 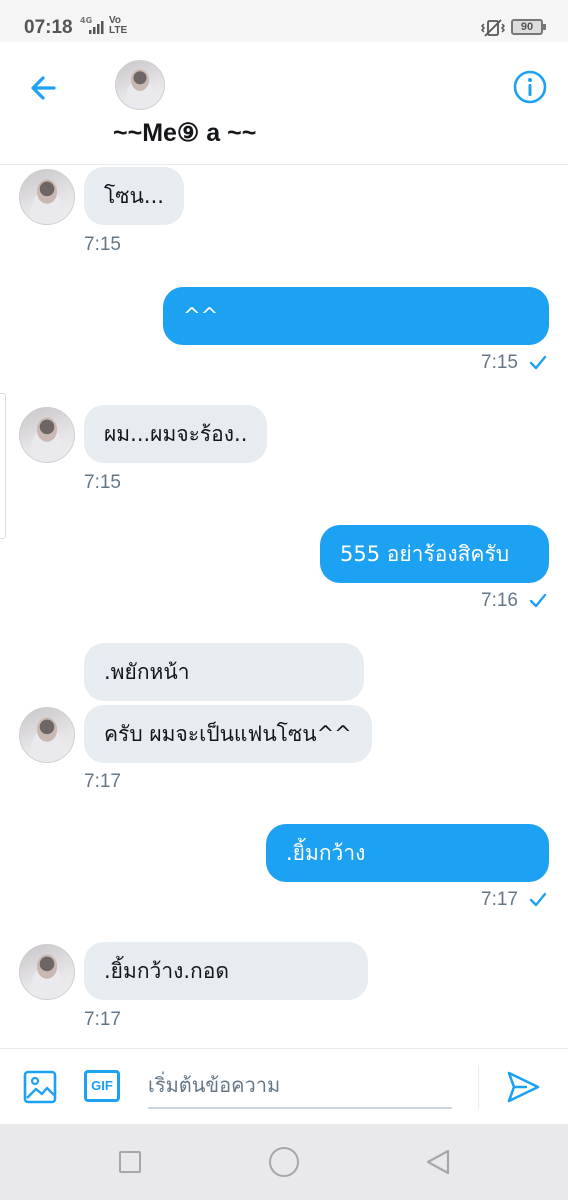 I want to click on send-icon, so click(x=523, y=1087).